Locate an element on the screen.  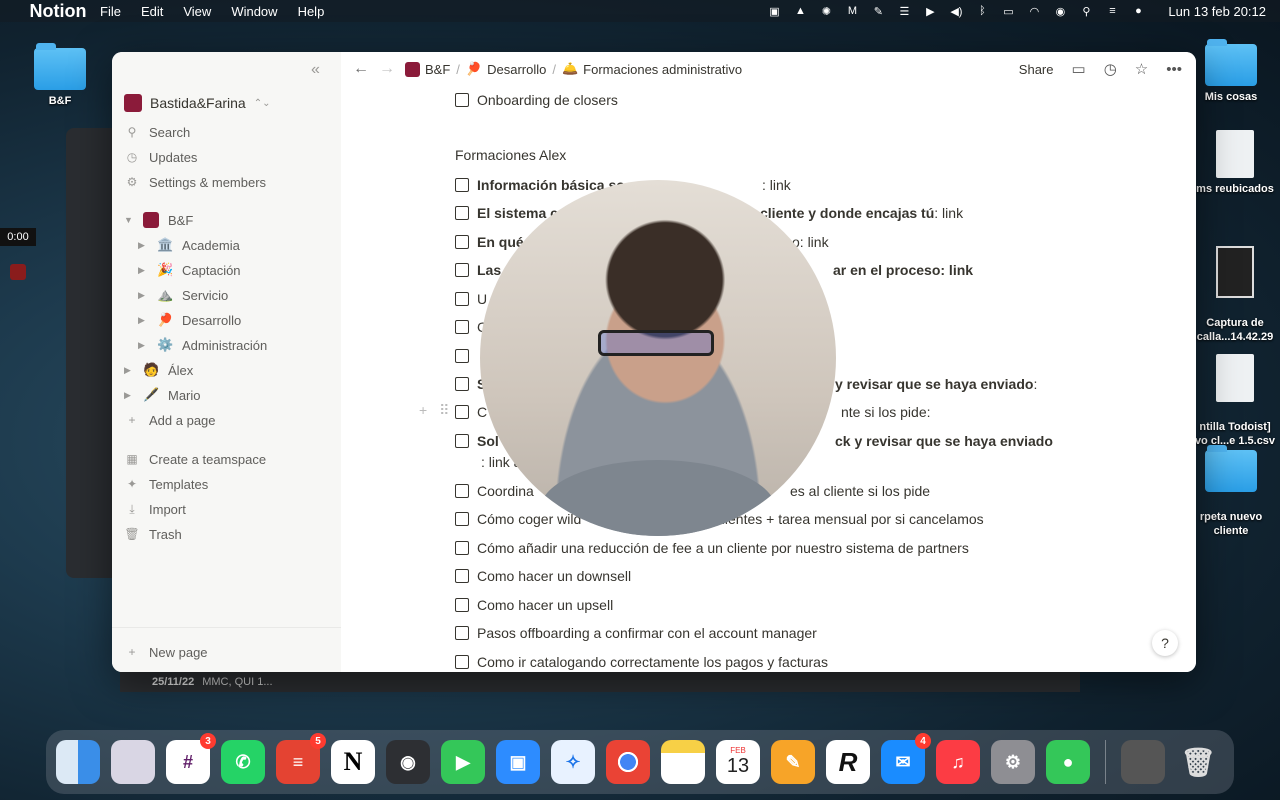
safari-icon: ✧ is located at coordinates (573, 762).